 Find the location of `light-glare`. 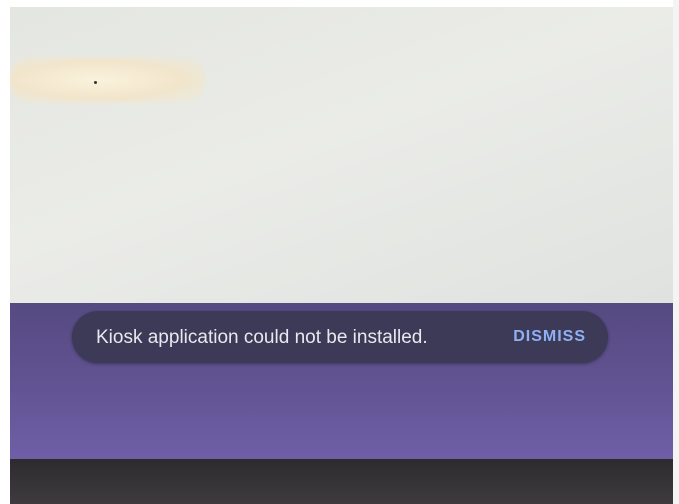

light-glare is located at coordinates (107, 80).